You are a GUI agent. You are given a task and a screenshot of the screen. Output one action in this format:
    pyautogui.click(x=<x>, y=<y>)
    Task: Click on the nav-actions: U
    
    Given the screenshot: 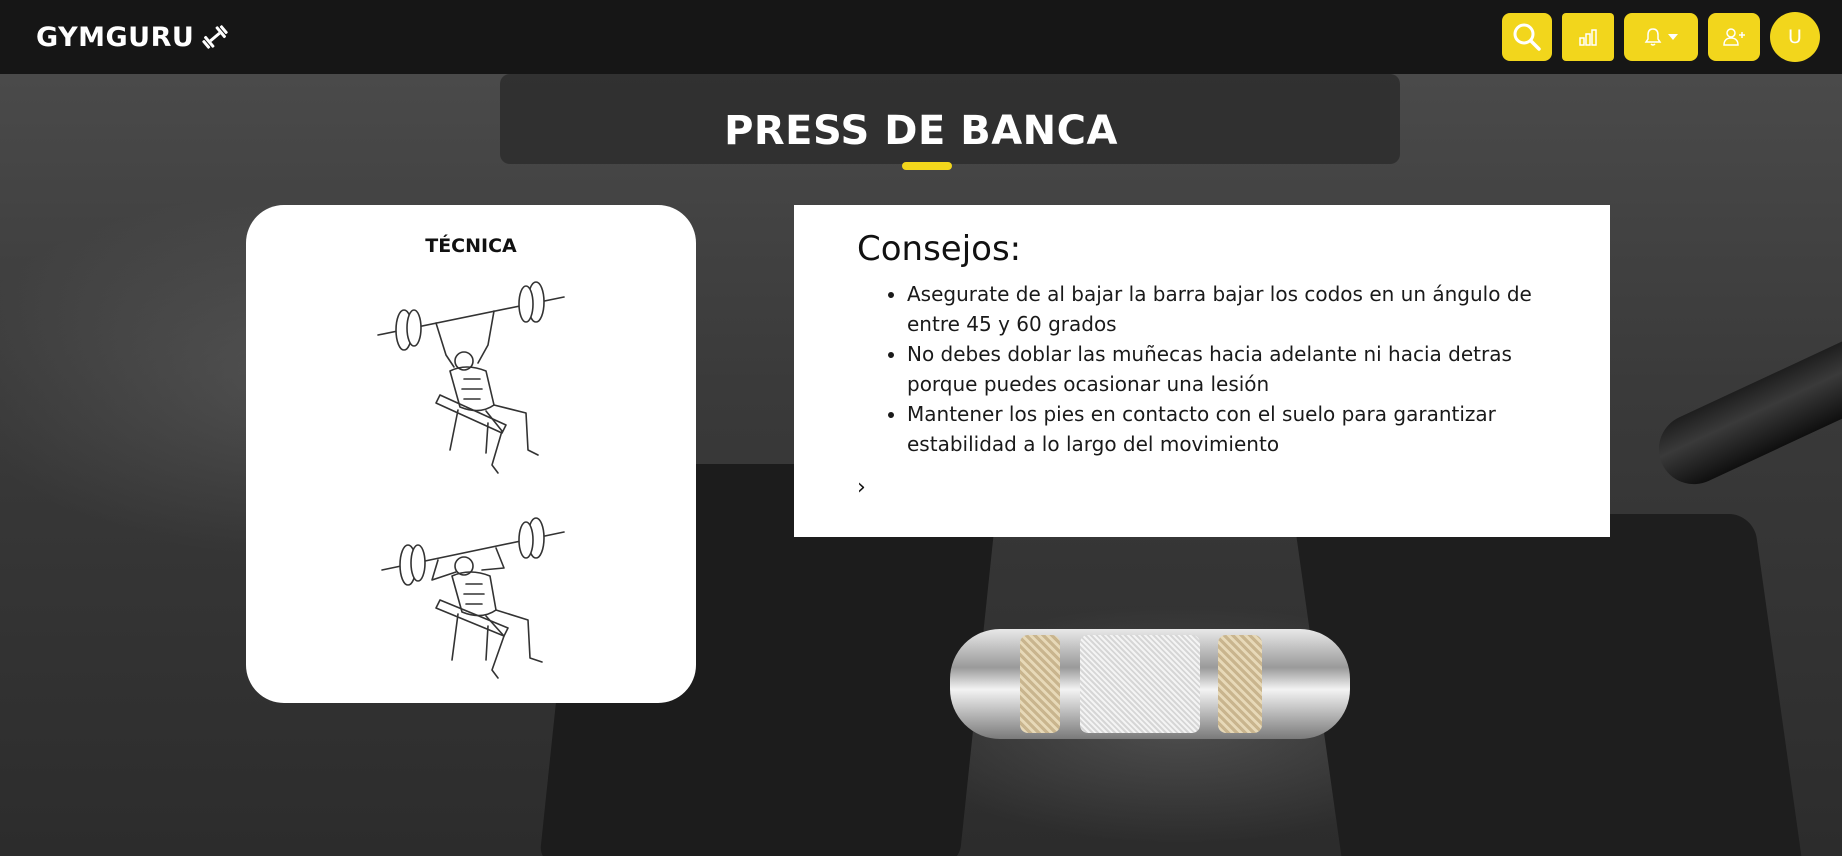 What is the action you would take?
    pyautogui.click(x=1661, y=37)
    